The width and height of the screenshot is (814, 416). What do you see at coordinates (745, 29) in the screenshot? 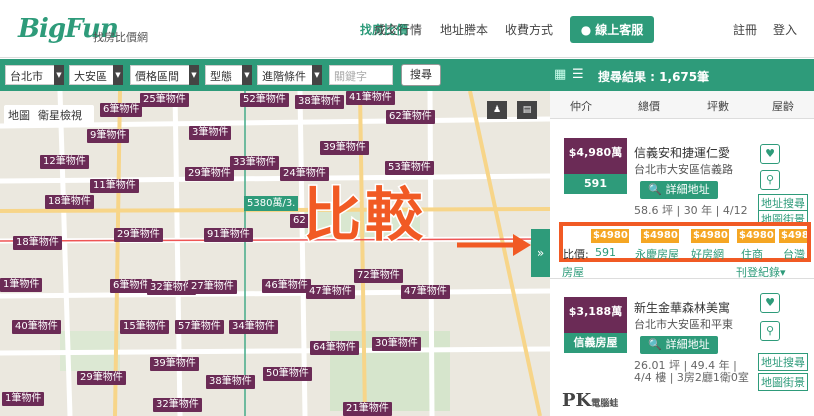
I see `register-link: 註冊` at bounding box center [745, 29].